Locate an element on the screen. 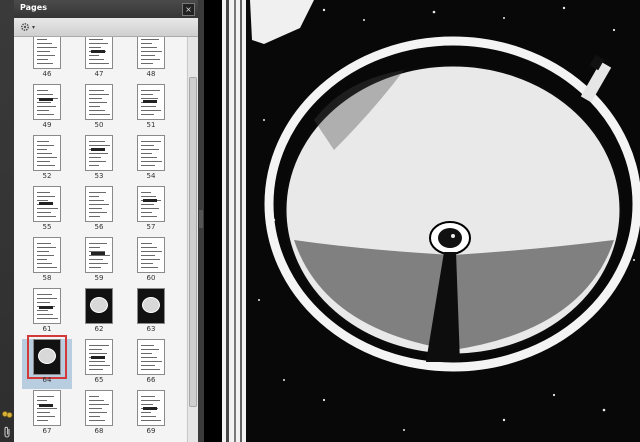 This screenshot has width=640, height=442. options-button: ▾ is located at coordinates (31, 27).